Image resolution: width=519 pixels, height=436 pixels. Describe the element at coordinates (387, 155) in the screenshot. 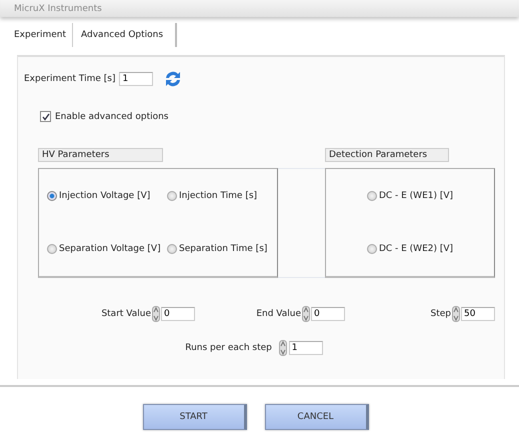

I see `group-title: Detection Parameters` at that location.